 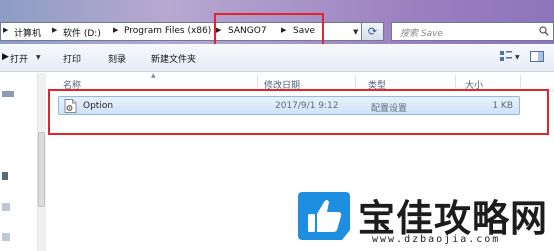 I want to click on new-folder-button: 新建文件夹, so click(x=173, y=58).